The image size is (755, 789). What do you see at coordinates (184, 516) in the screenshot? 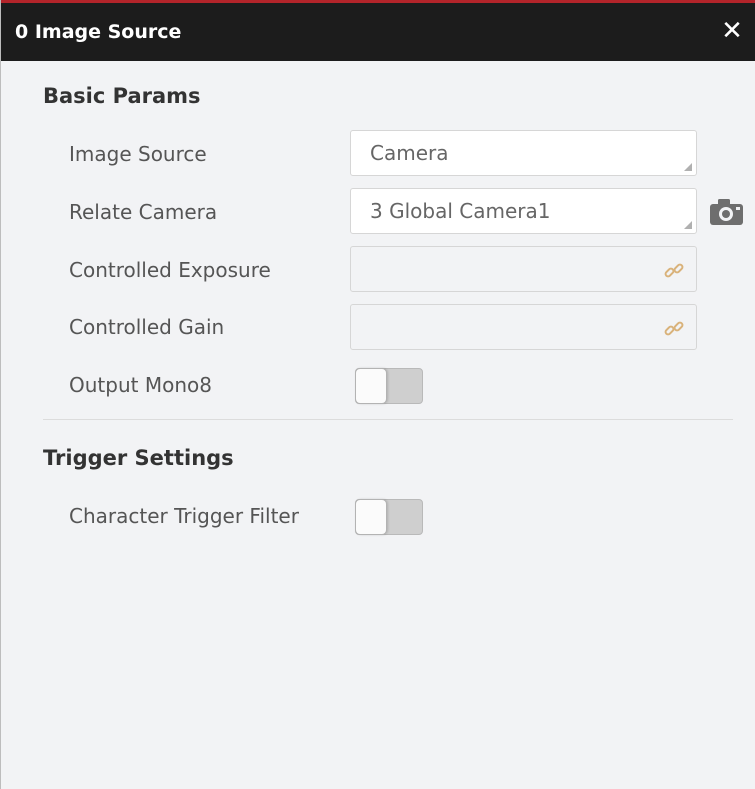
I see `character-trigger-filter-label: Character Trigger Filter` at bounding box center [184, 516].